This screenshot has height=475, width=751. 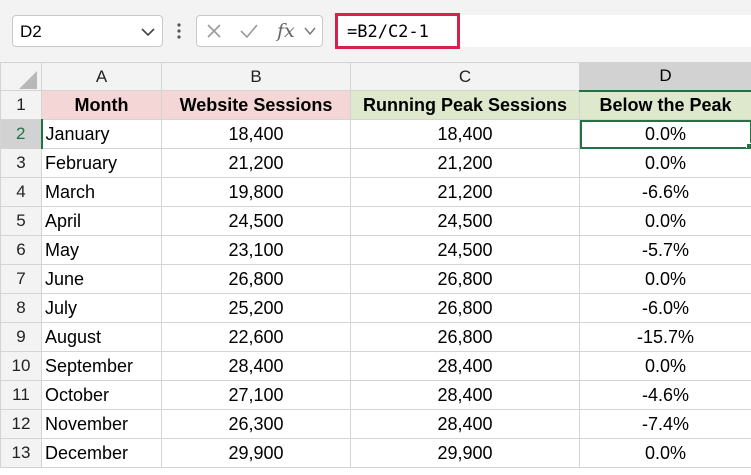 I want to click on table-row: 4 March 19,800 21,200 -6.6%, so click(x=375, y=192).